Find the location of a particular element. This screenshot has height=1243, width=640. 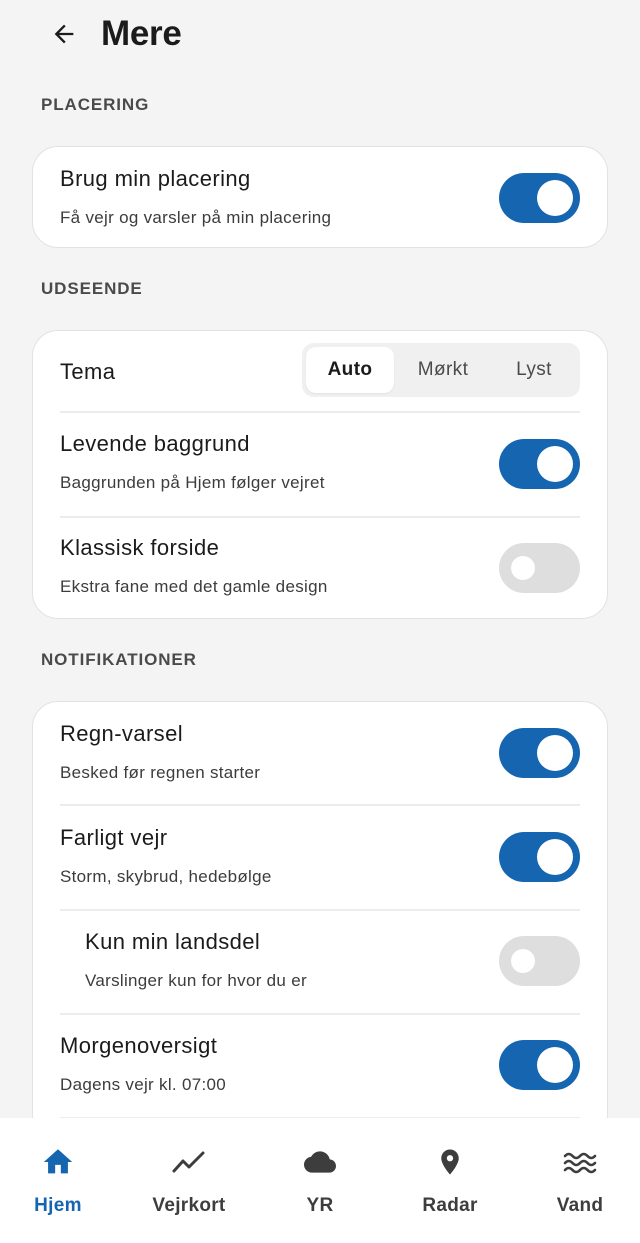

arrow-left-icon is located at coordinates (64, 34).